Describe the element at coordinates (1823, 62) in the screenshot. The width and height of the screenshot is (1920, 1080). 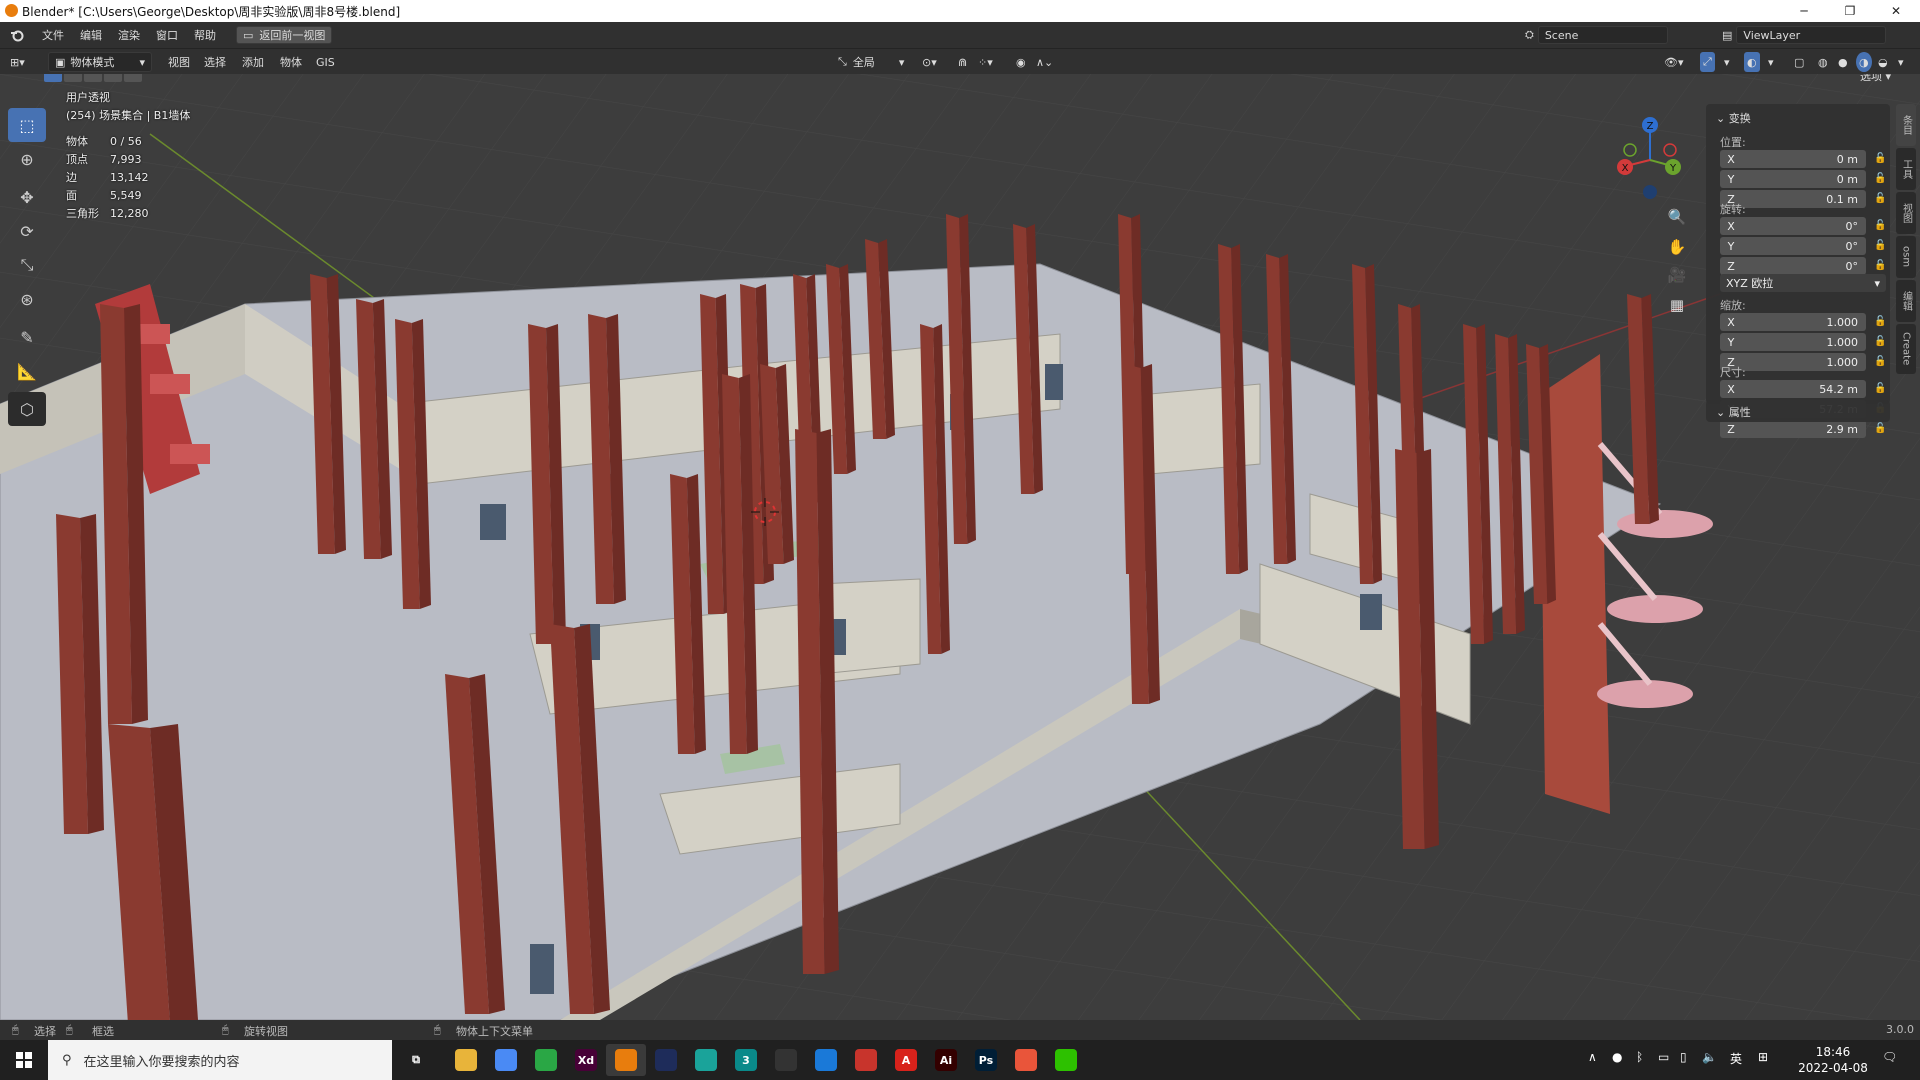
I see `shading-wireframe: ◍` at that location.